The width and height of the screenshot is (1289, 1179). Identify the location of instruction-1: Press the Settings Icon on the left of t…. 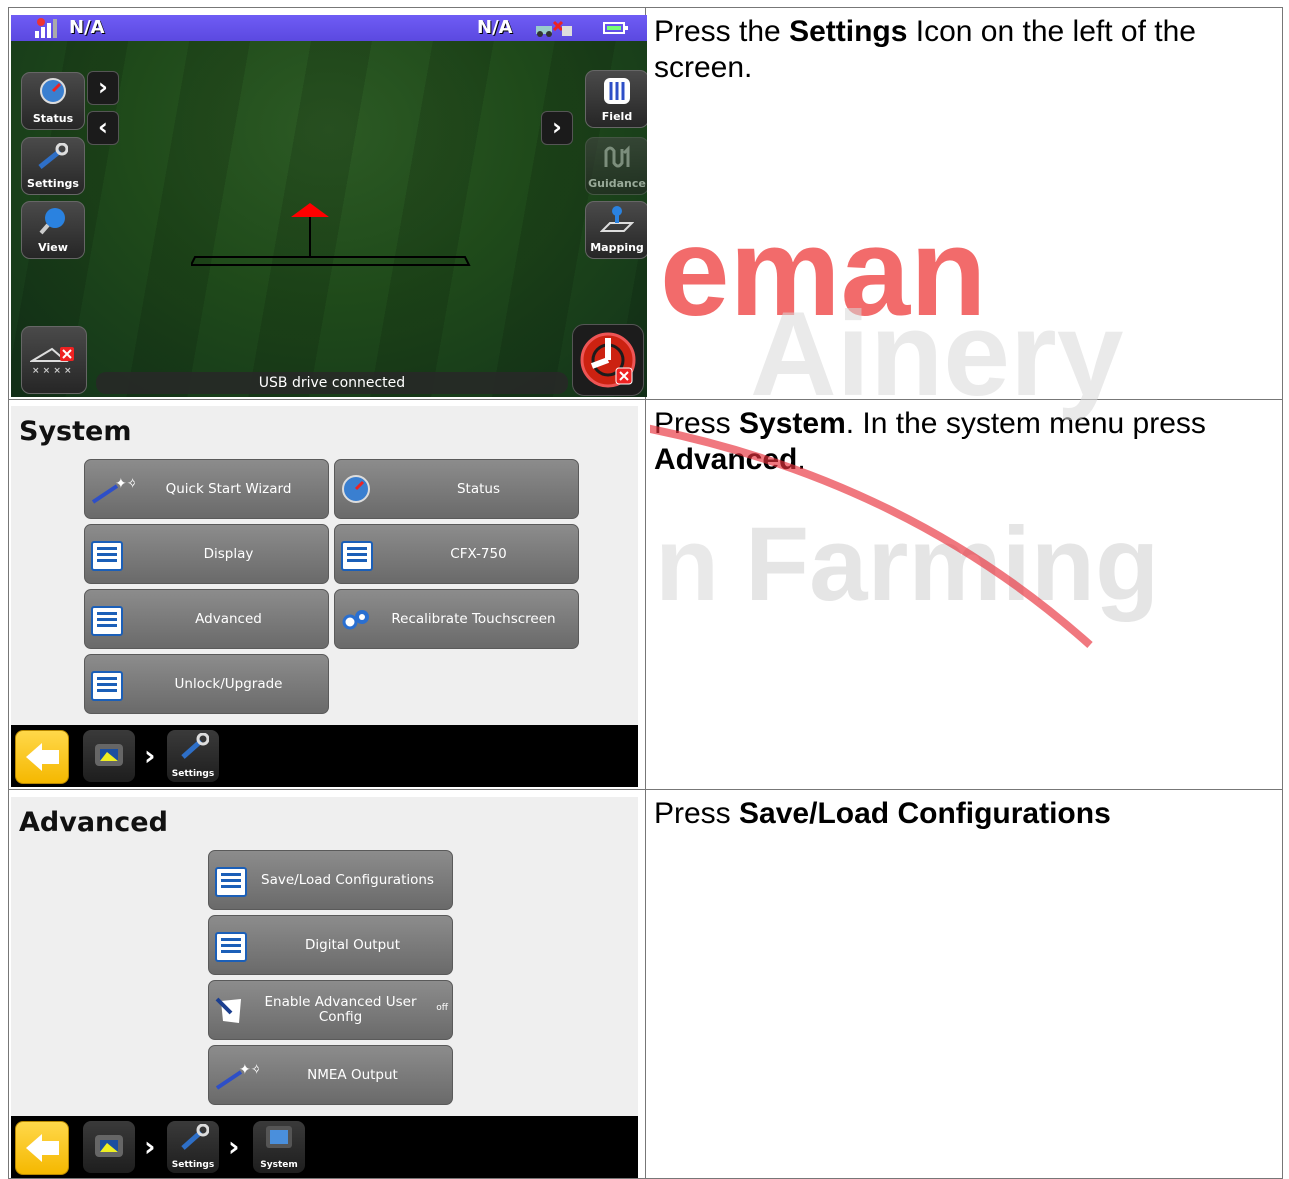
(925, 49).